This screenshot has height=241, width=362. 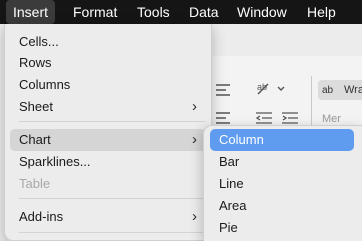 I want to click on menu-item-columns: Columns, so click(x=108, y=85).